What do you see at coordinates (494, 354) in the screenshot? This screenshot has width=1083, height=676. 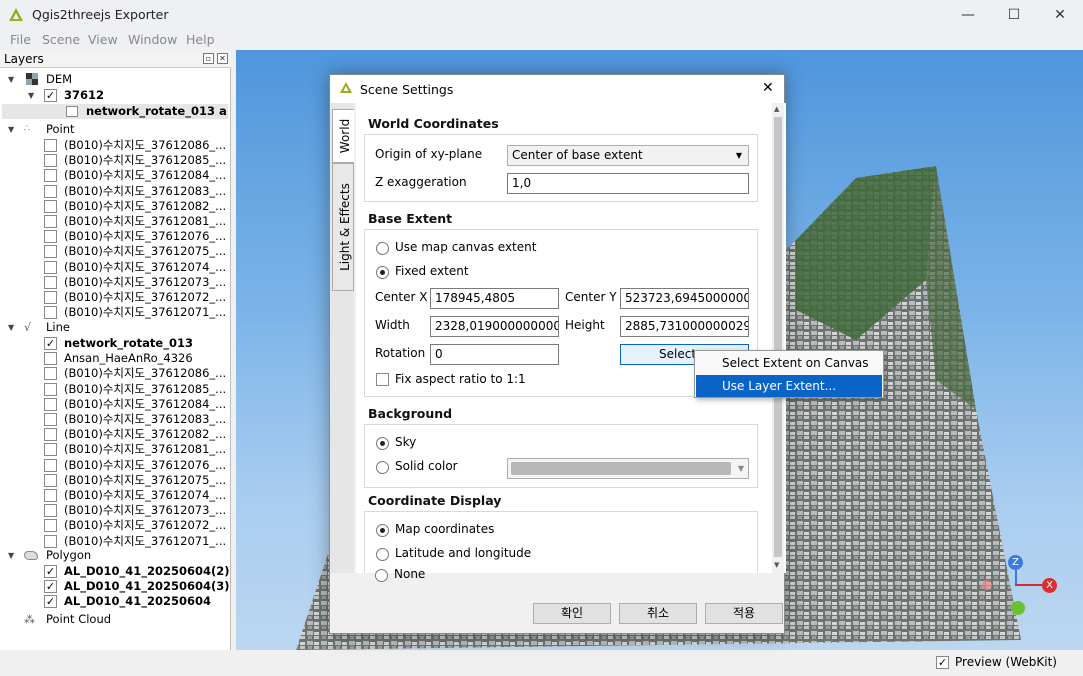 I see `rotation-input: 0` at bounding box center [494, 354].